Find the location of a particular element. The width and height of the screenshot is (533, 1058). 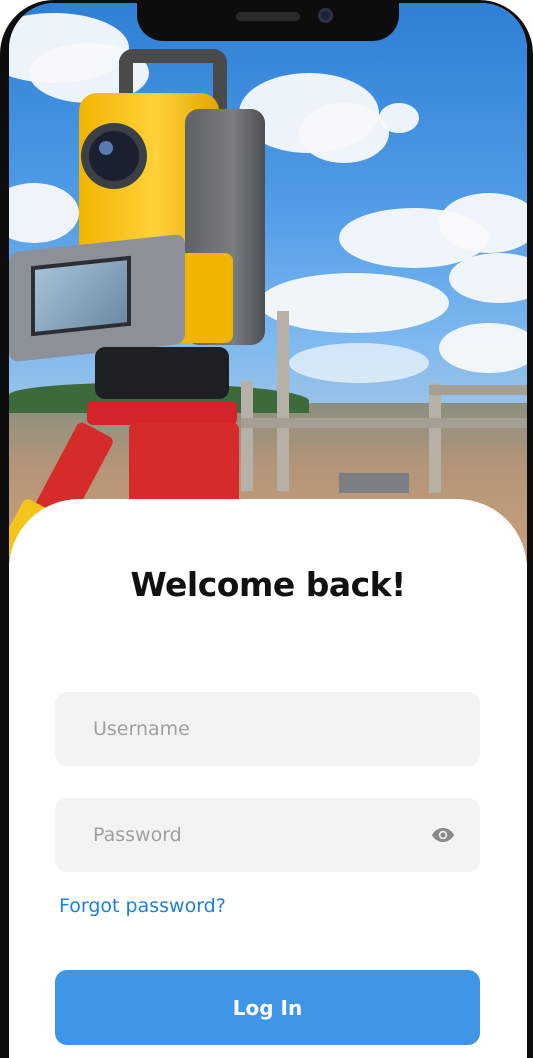

forgot-password-link: Forgot password? is located at coordinates (142, 906).